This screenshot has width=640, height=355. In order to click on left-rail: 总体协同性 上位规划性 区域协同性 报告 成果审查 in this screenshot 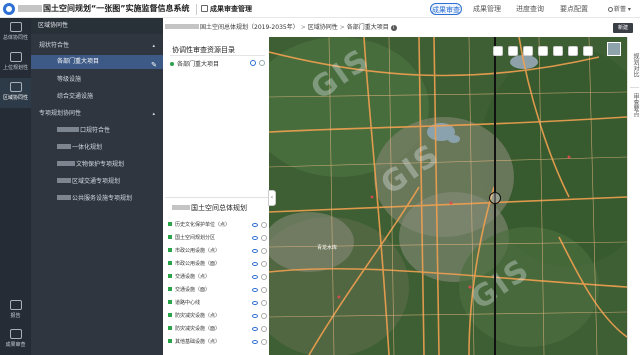, I will do `click(15, 186)`.